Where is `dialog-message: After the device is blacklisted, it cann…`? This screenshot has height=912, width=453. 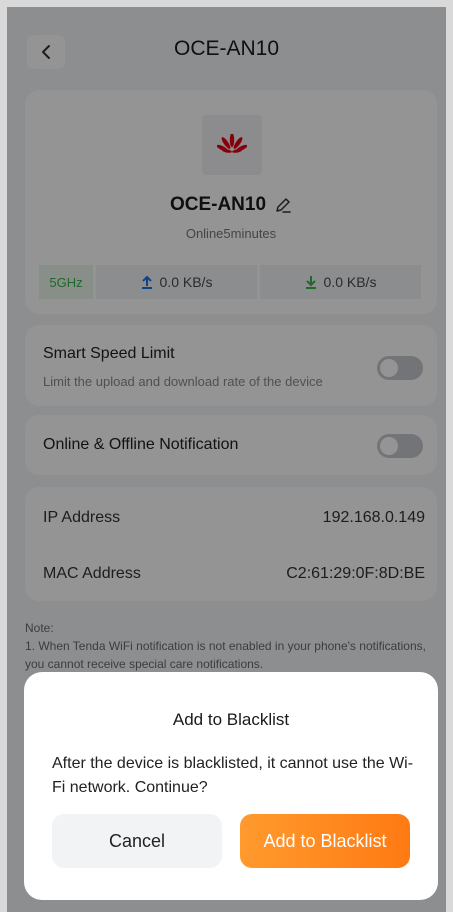
dialog-message: After the device is blacklisted, it cann… is located at coordinates (233, 775).